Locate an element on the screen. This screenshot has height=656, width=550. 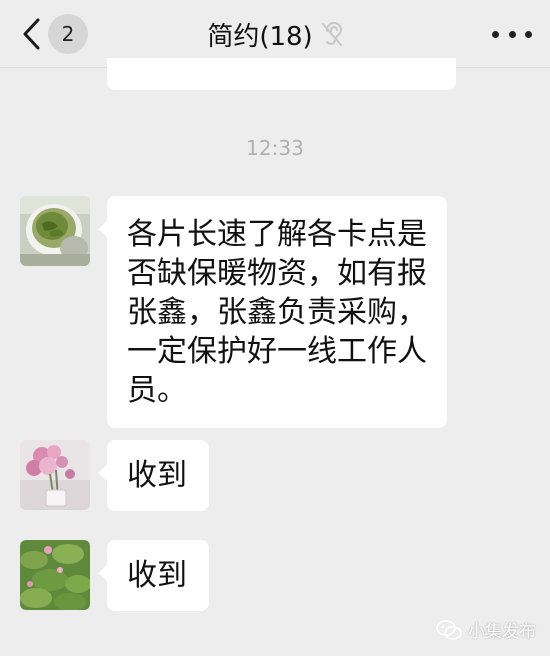
watermark-text: 小集发布 is located at coordinates (502, 632).